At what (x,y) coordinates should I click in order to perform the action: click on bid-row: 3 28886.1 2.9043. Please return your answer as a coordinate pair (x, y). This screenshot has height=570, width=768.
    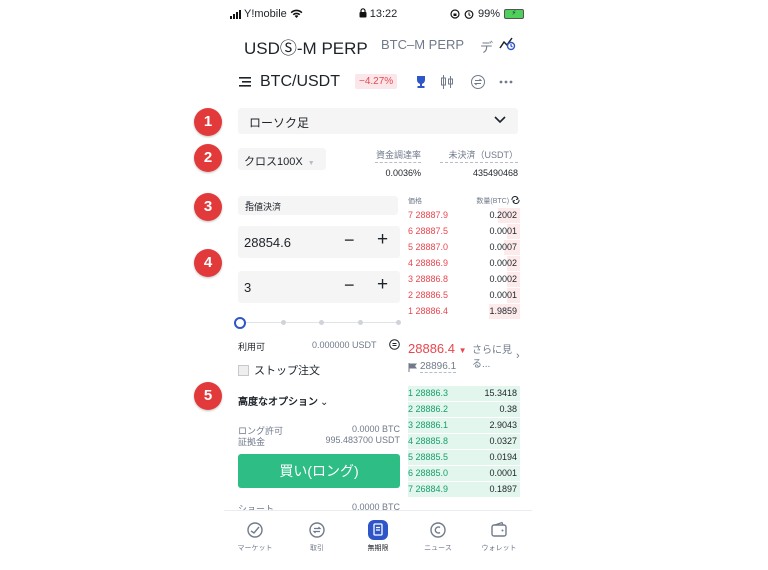
    Looking at the image, I should click on (464, 425).